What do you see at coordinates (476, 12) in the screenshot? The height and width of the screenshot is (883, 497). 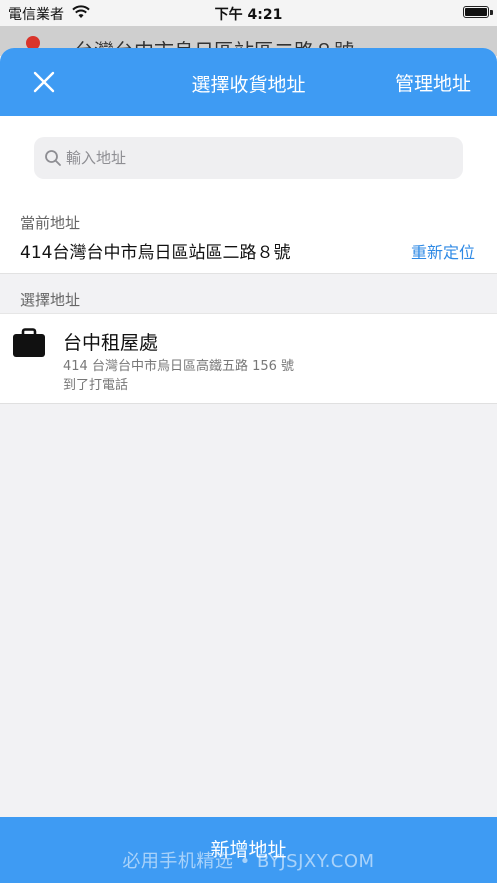 I see `battery-icon` at bounding box center [476, 12].